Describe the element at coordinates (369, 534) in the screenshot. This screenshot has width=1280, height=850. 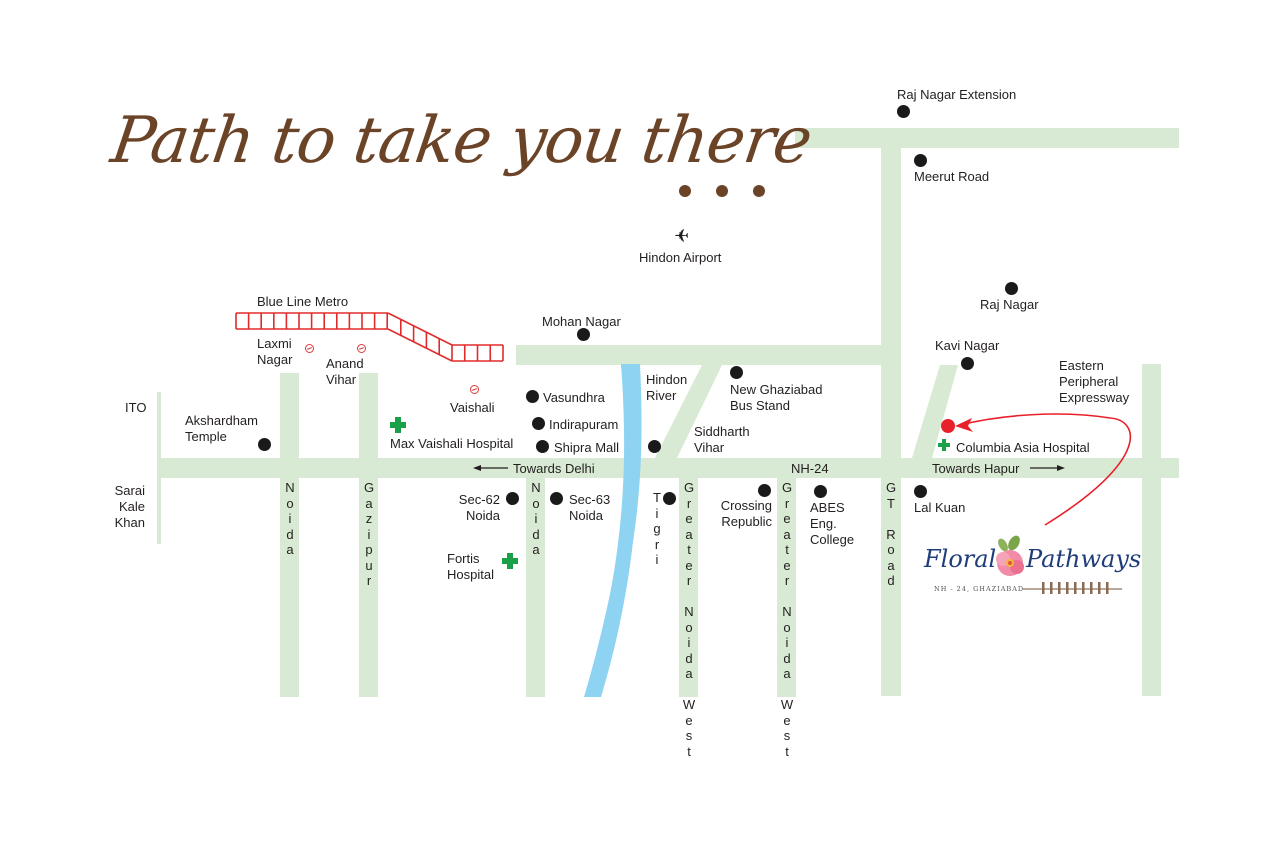
I see `gazipur-road-label: G a z i p u r` at that location.